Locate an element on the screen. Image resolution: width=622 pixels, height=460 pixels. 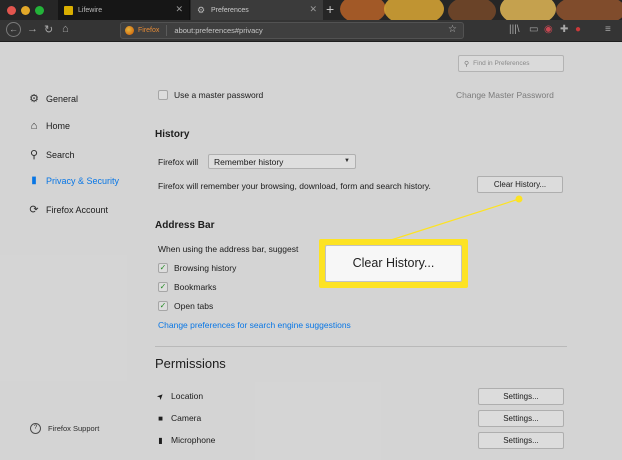
sidebar-item-privacy-security: ▮ Privacy & Security is located at coordinates (73, 180).